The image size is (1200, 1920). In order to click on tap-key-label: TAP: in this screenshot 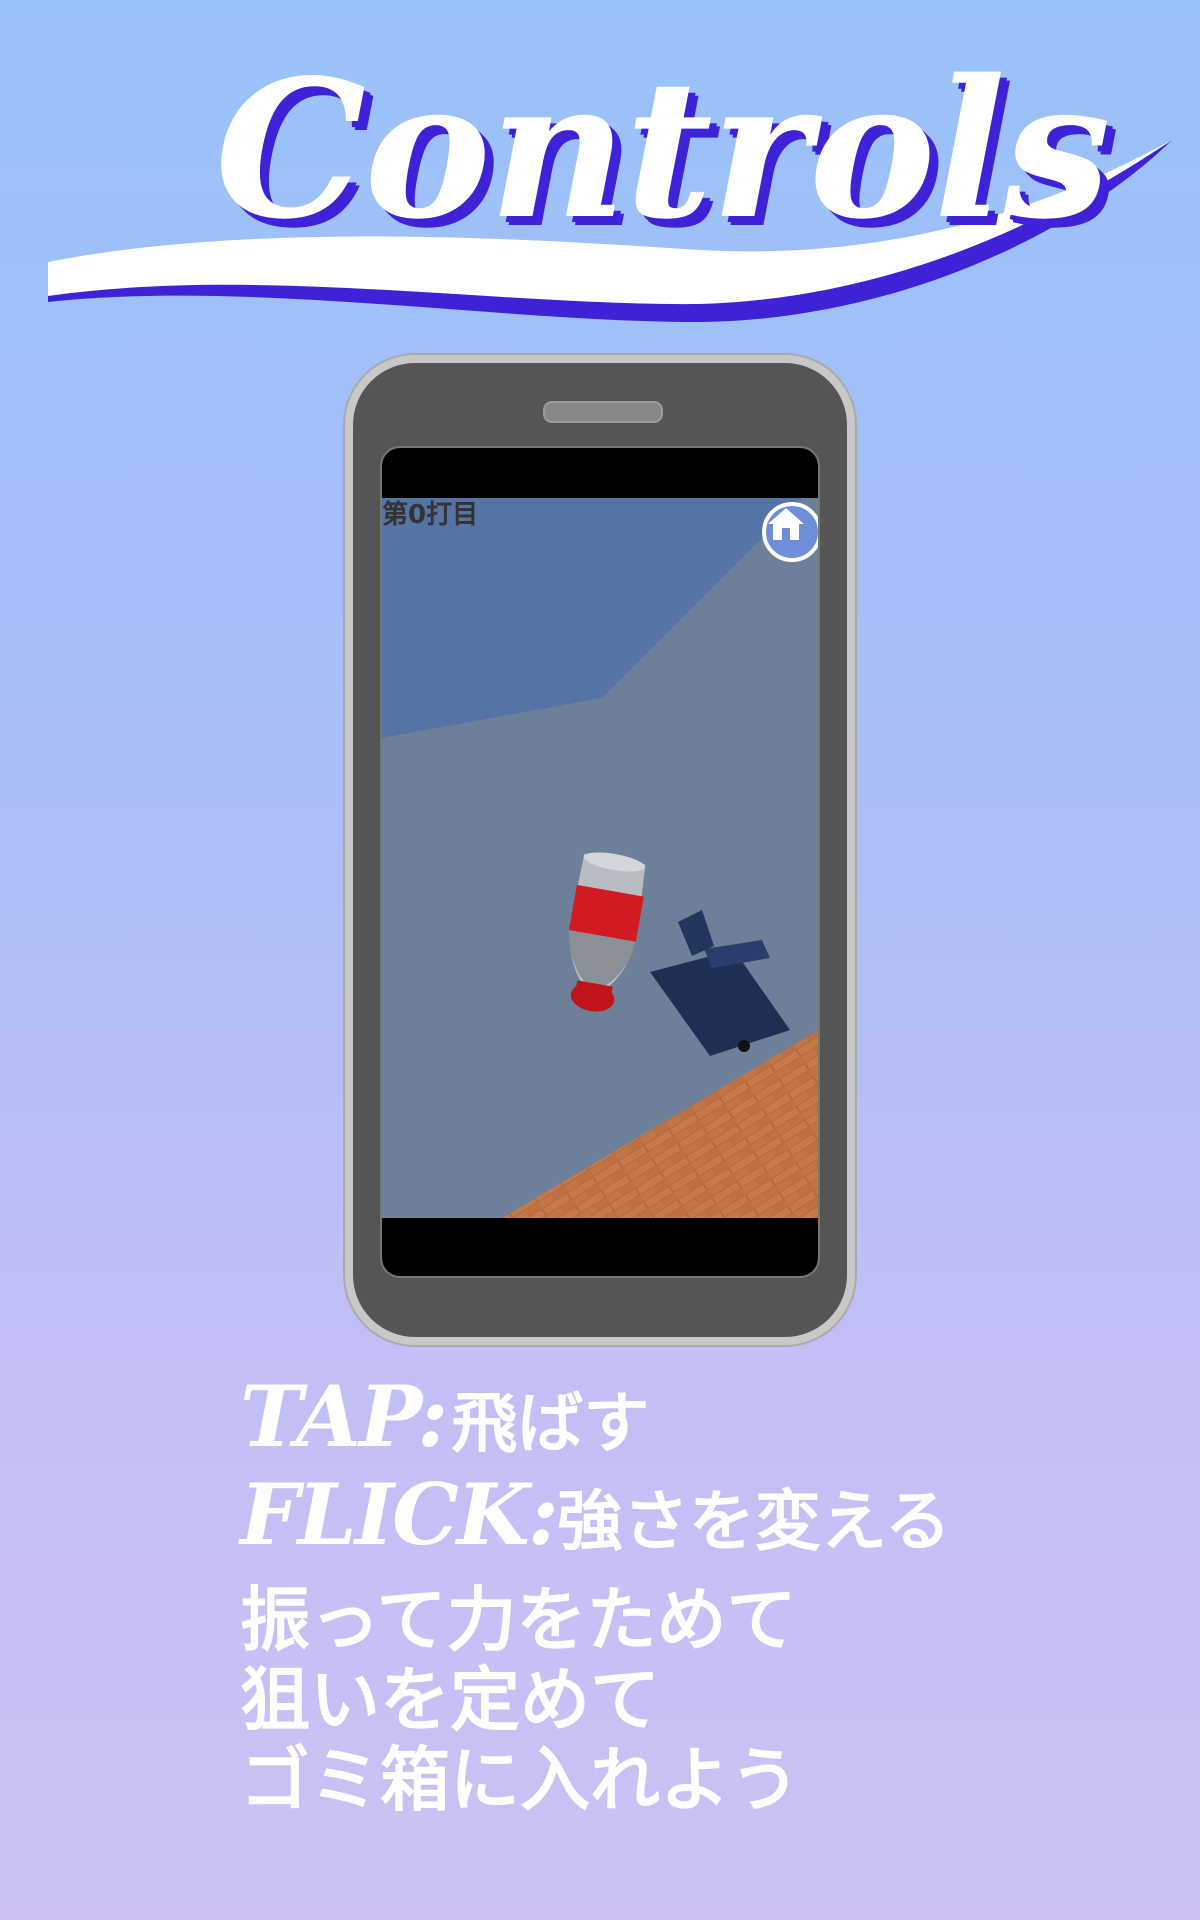, I will do `click(344, 1416)`.